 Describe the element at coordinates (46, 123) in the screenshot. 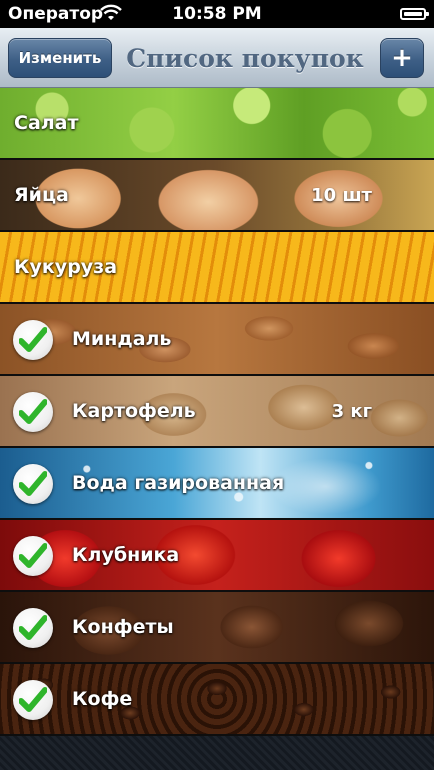

I see `item-name: Салат` at that location.